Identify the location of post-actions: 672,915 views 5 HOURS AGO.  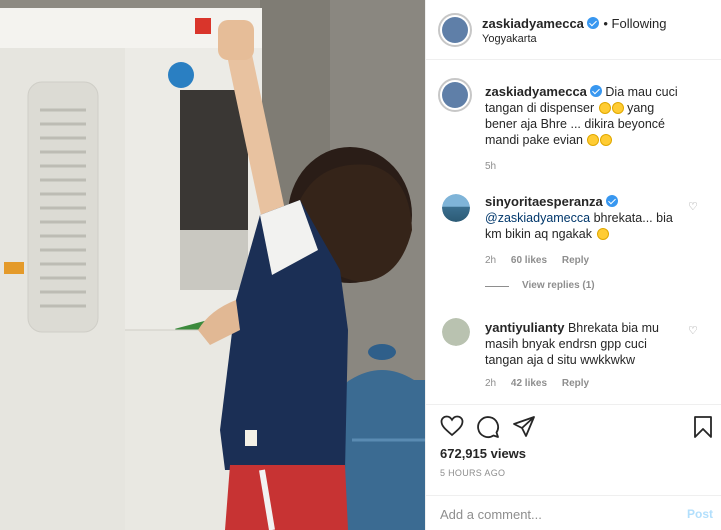
(573, 447).